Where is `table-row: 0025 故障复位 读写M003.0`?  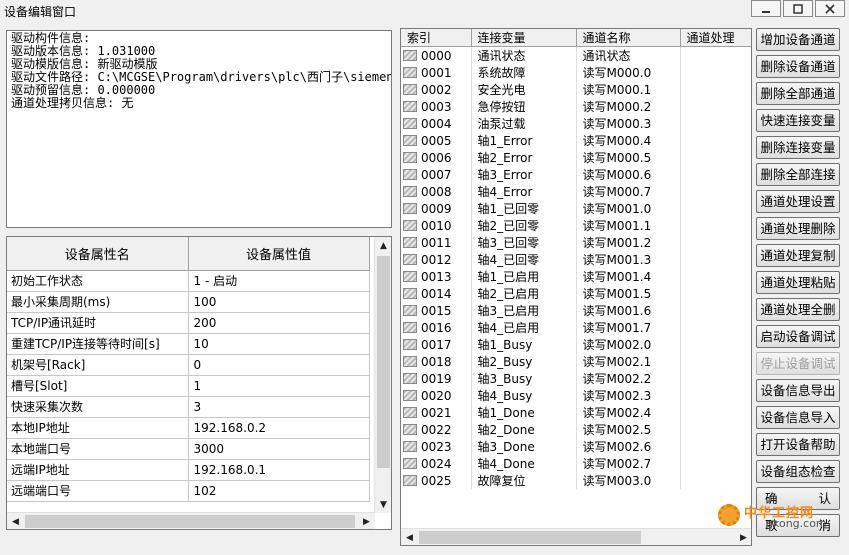
table-row: 0025 故障复位 读写M003.0 is located at coordinates (576, 480).